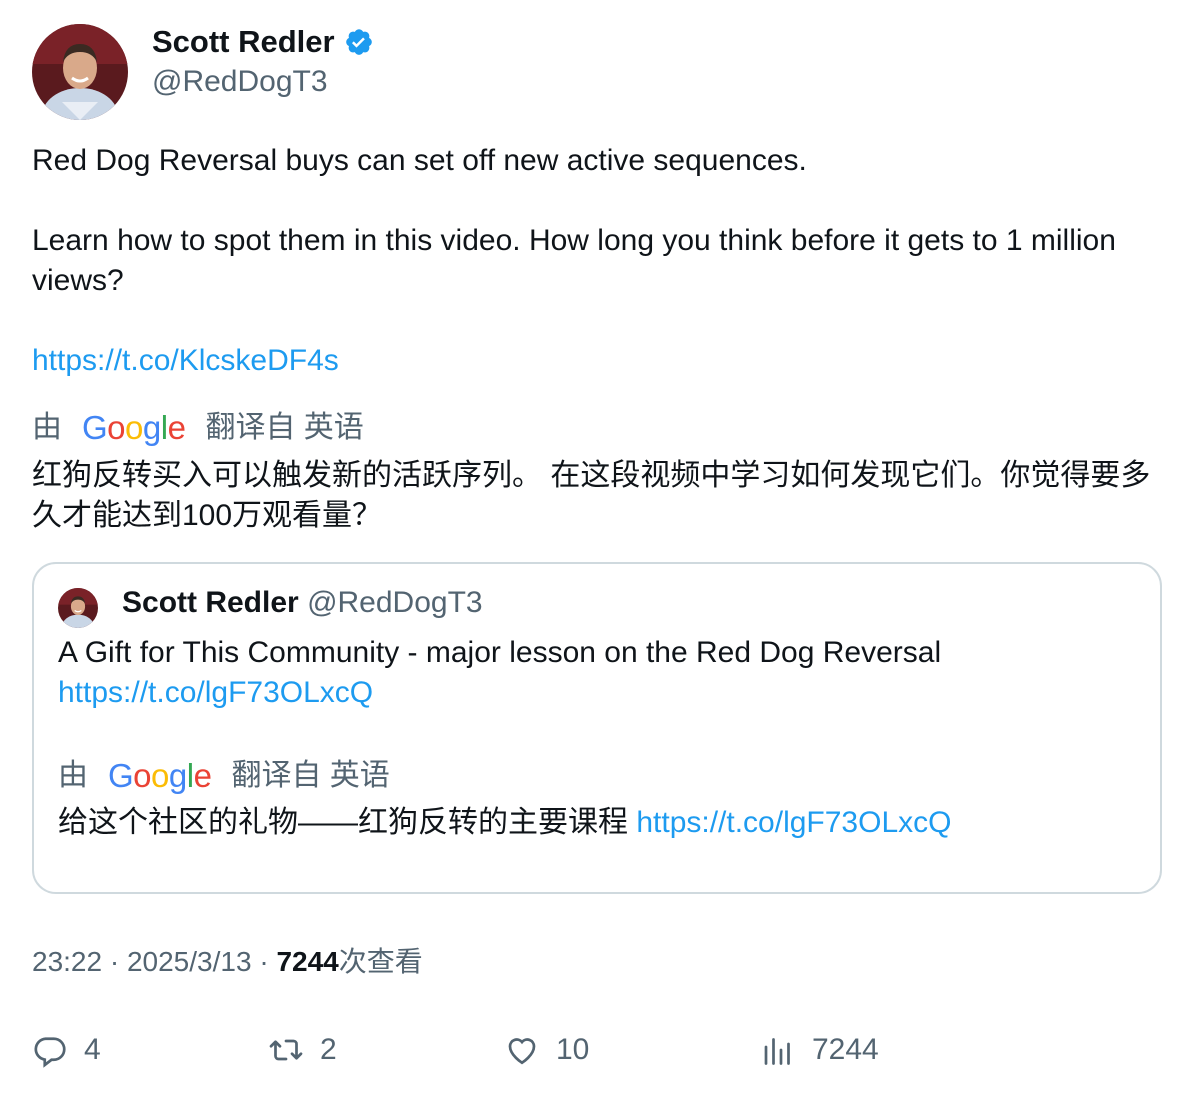  What do you see at coordinates (185, 361) in the screenshot?
I see `tweet-link: https://t.co/KlcskeDF4s` at bounding box center [185, 361].